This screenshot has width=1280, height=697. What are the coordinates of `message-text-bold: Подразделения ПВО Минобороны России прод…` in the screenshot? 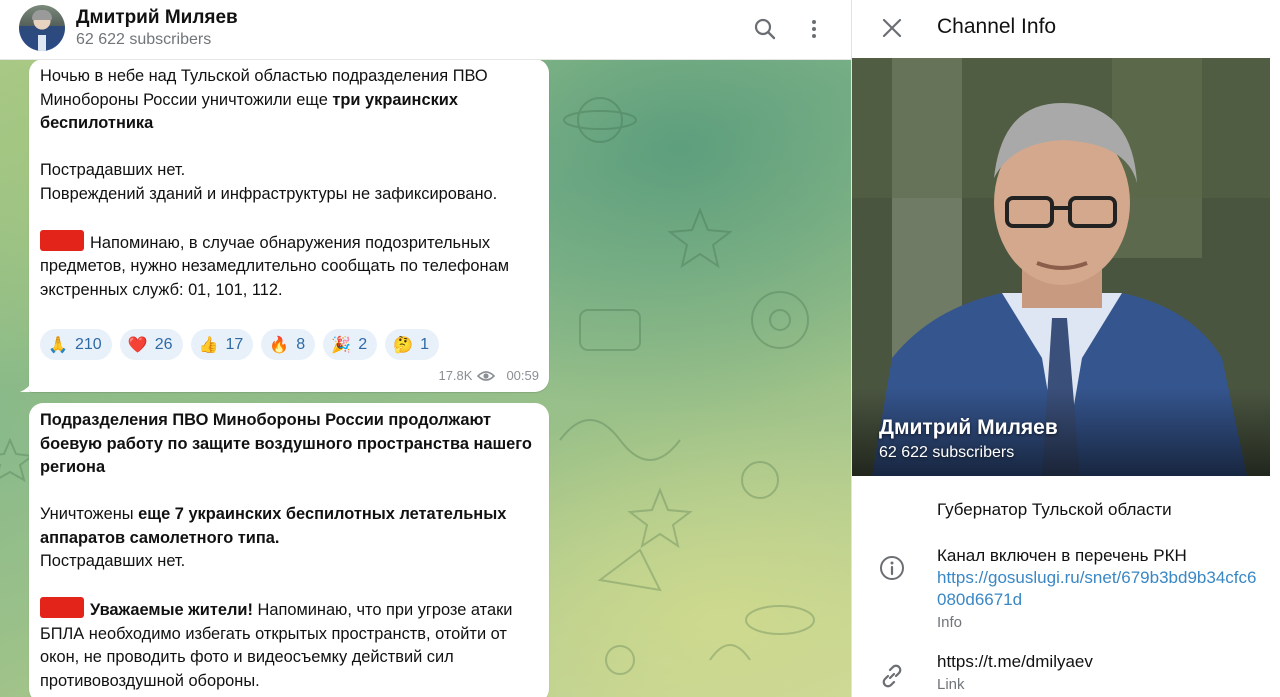 It's located at (286, 443).